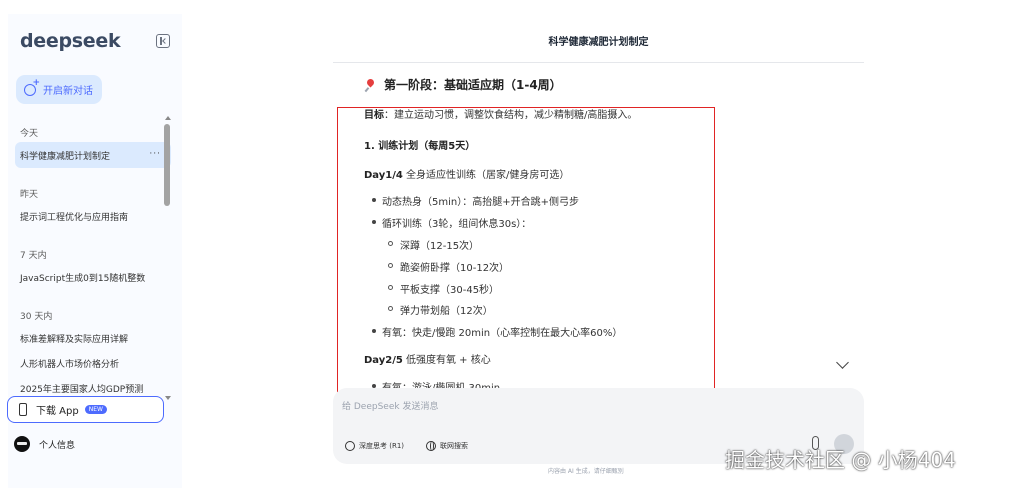 This screenshot has width=1018, height=488. What do you see at coordinates (598, 42) in the screenshot?
I see `chat-title: 科学健康减肥计划制定` at bounding box center [598, 42].